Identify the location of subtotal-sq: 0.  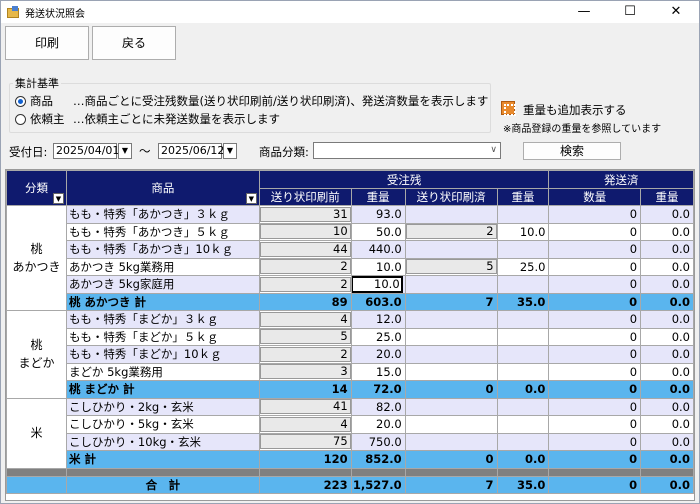
(595, 301).